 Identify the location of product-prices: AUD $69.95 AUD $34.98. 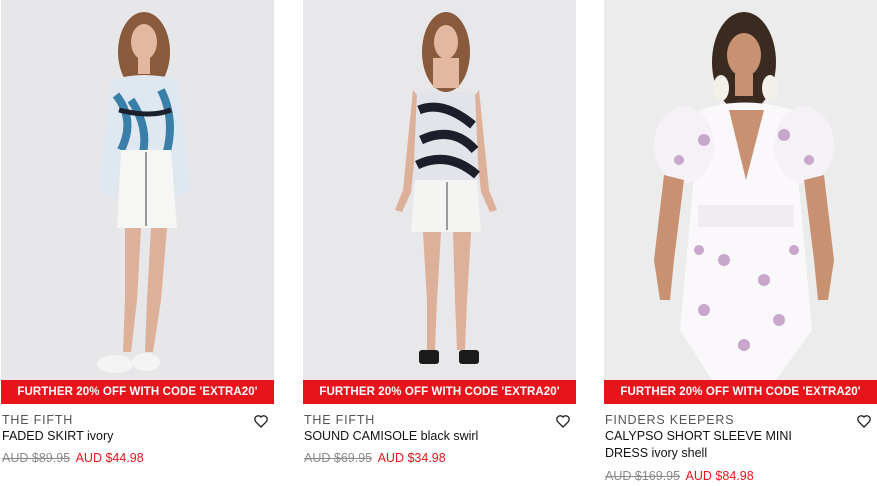
(375, 458).